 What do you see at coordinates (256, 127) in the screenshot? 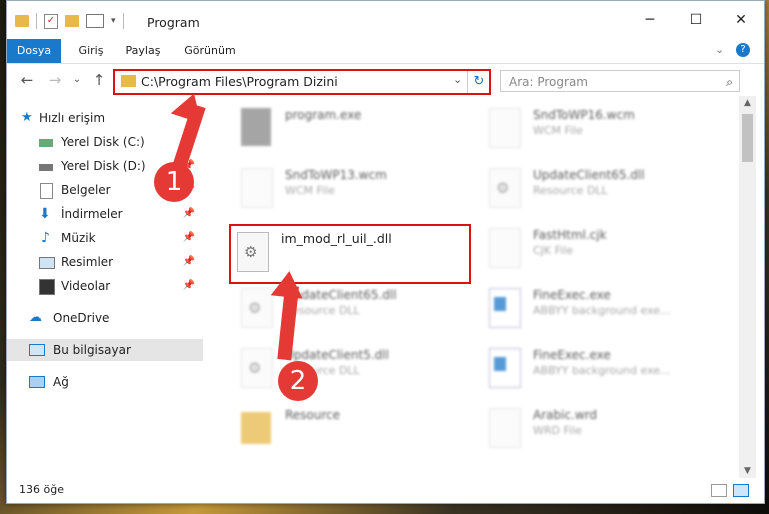
I see `exe-icon` at bounding box center [256, 127].